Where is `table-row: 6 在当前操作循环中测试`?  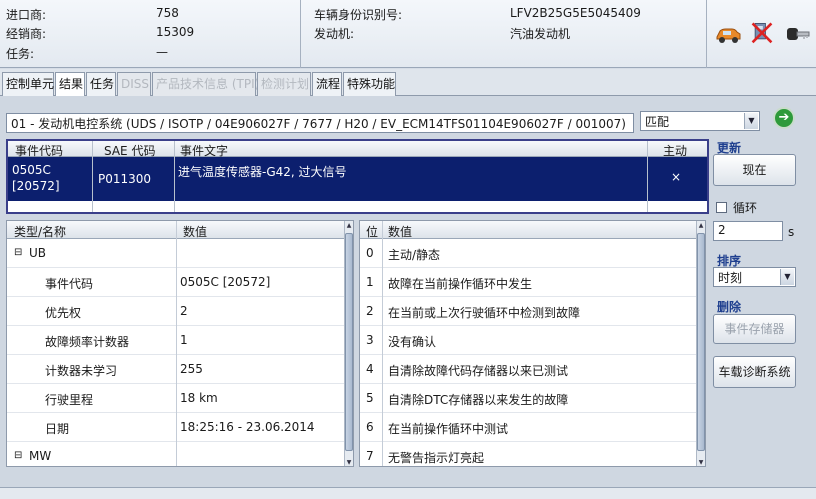
table-row: 6 在当前操作循环中测试 is located at coordinates (528, 427).